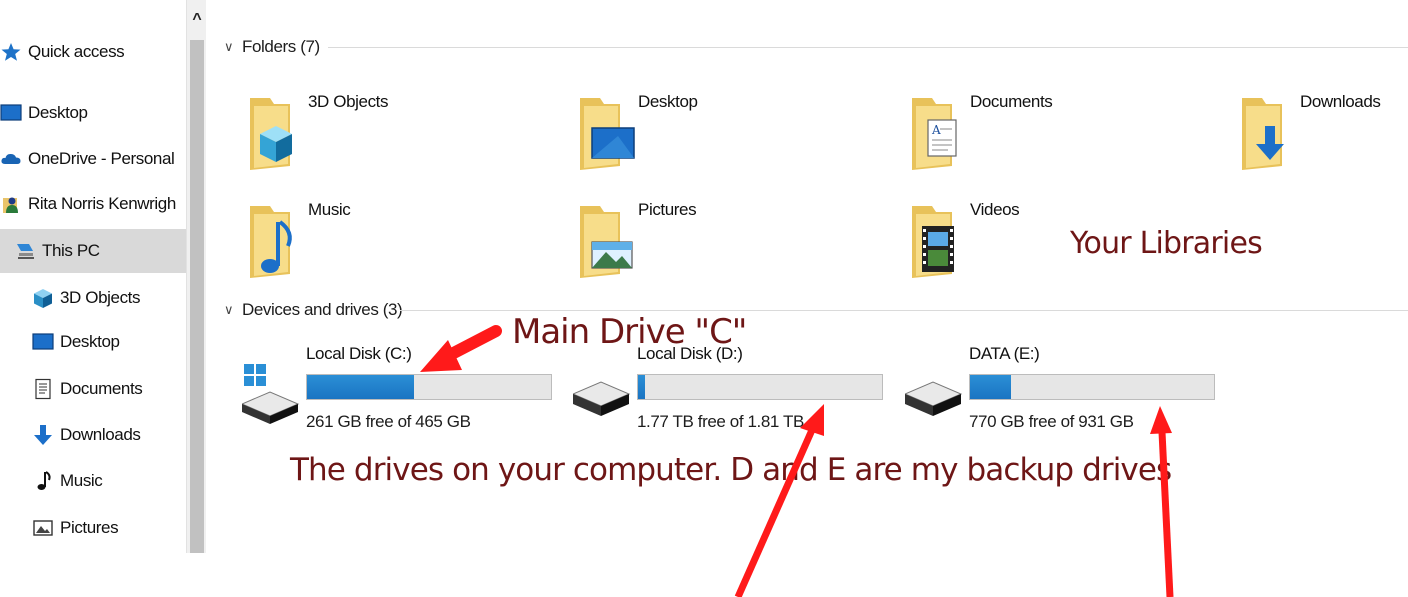 This screenshot has width=1408, height=597. I want to click on music-note-icon, so click(43, 481).